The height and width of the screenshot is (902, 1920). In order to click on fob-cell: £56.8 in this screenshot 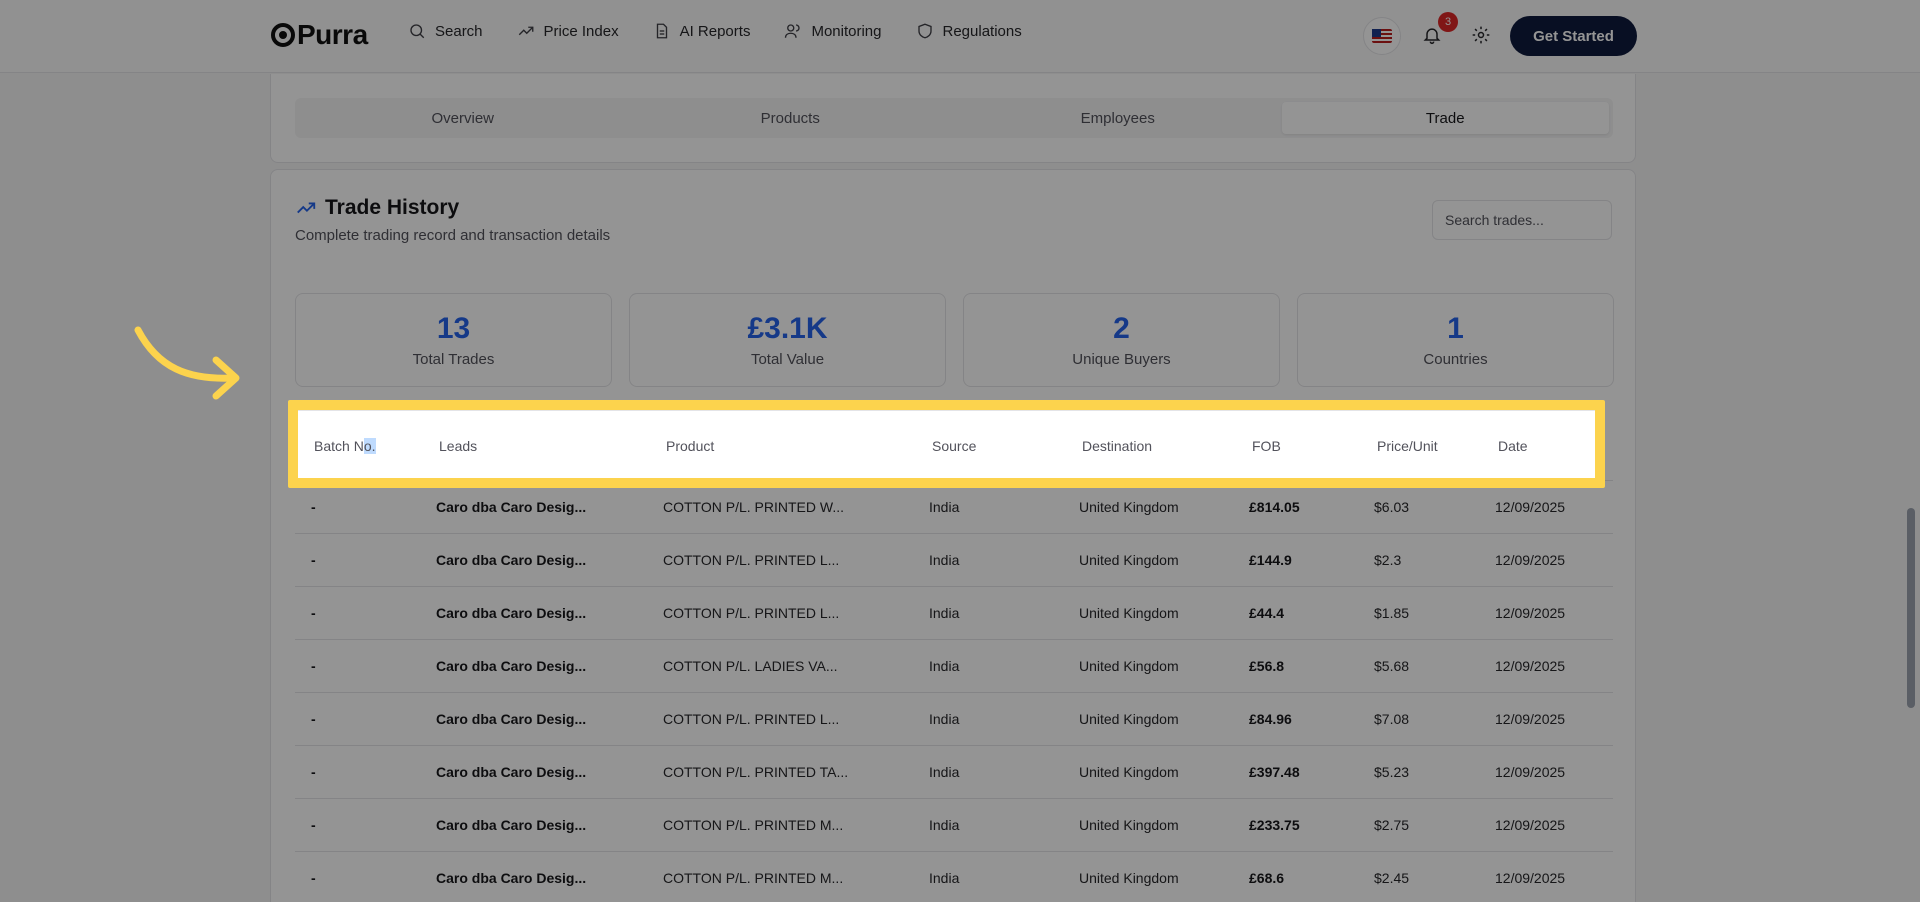, I will do `click(1295, 666)`.